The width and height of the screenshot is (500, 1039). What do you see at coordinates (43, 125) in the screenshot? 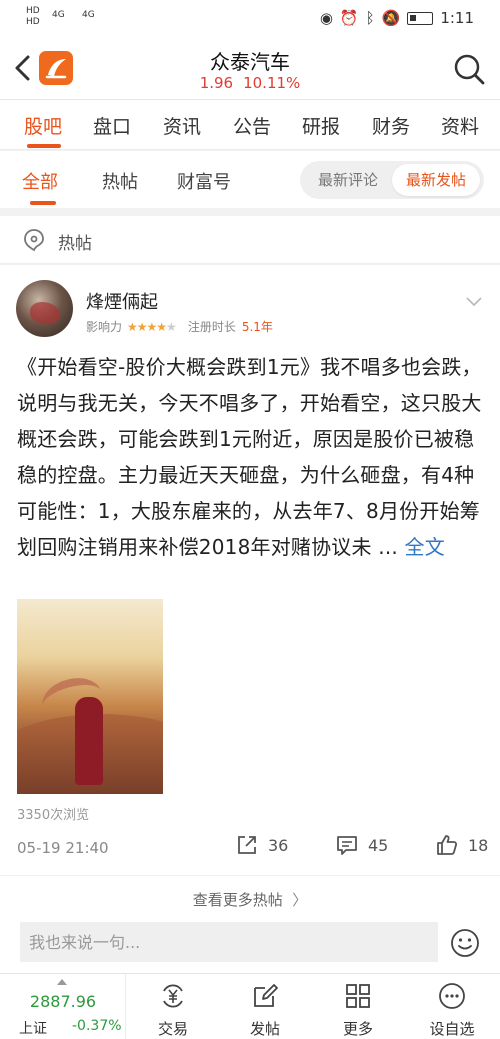
I see `tab-guba: 股吧` at bounding box center [43, 125].